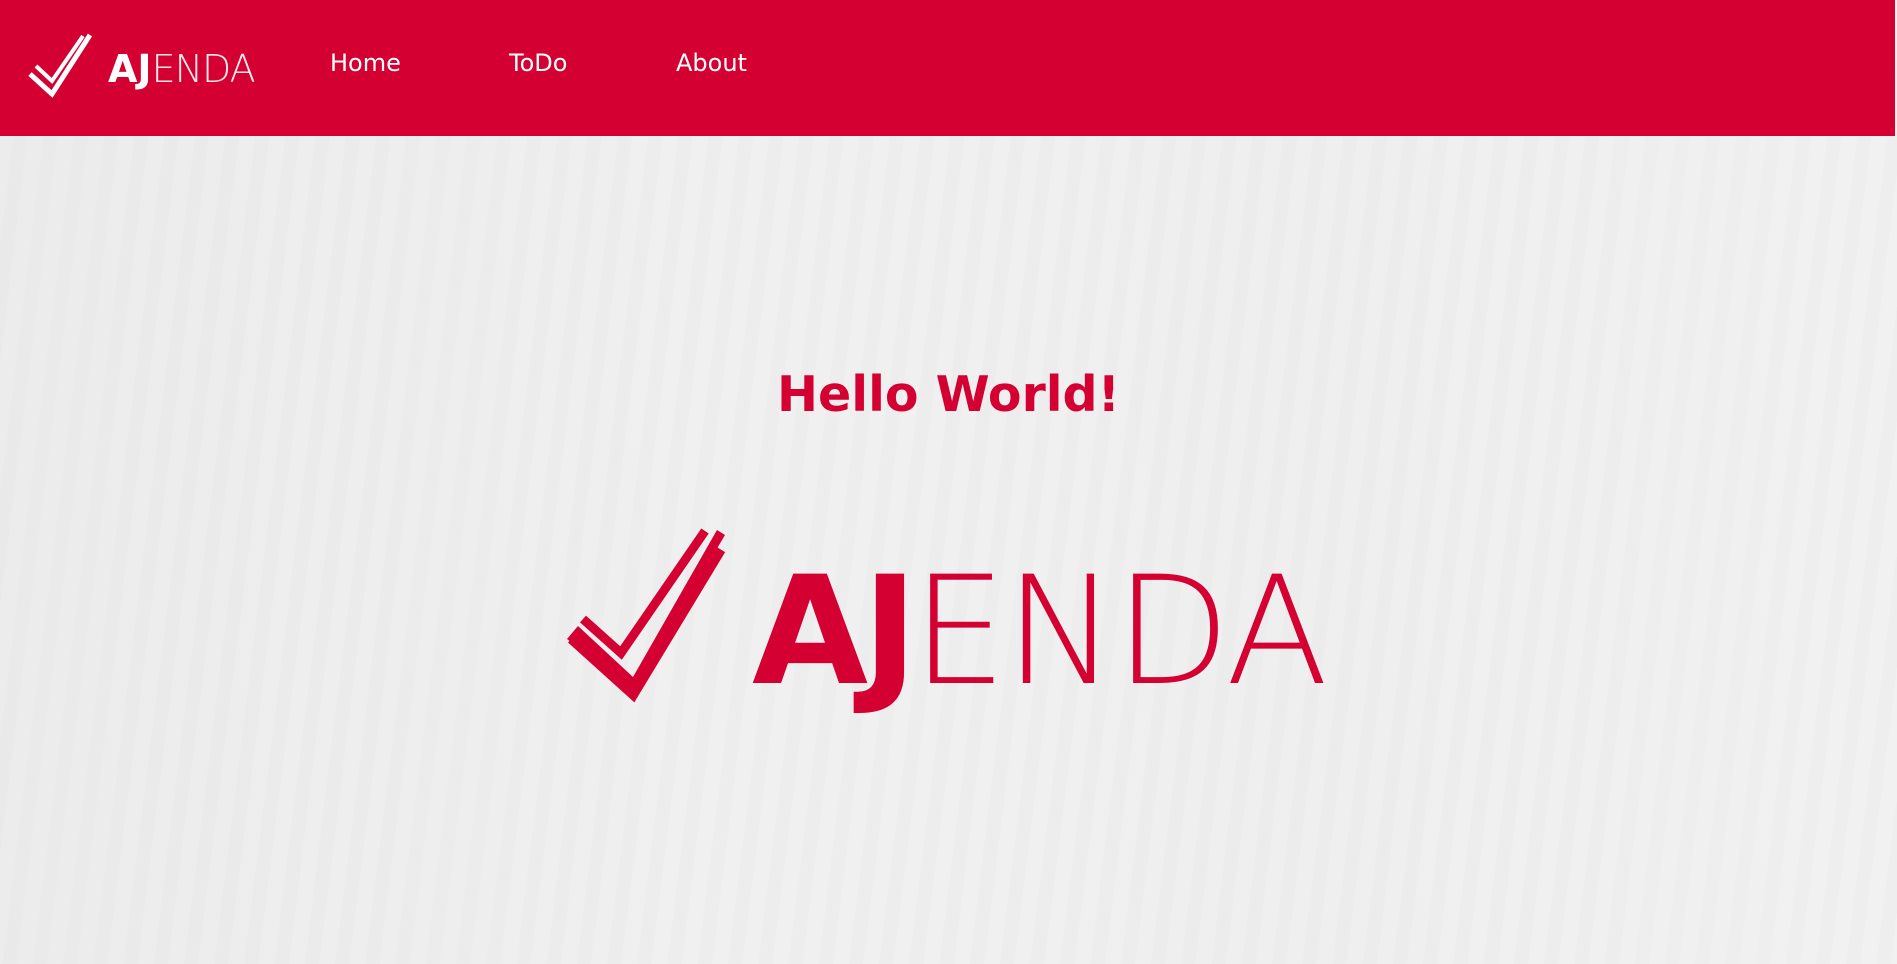 Image resolution: width=1897 pixels, height=964 pixels. I want to click on hero-wordmark-bold: AJ, so click(835, 632).